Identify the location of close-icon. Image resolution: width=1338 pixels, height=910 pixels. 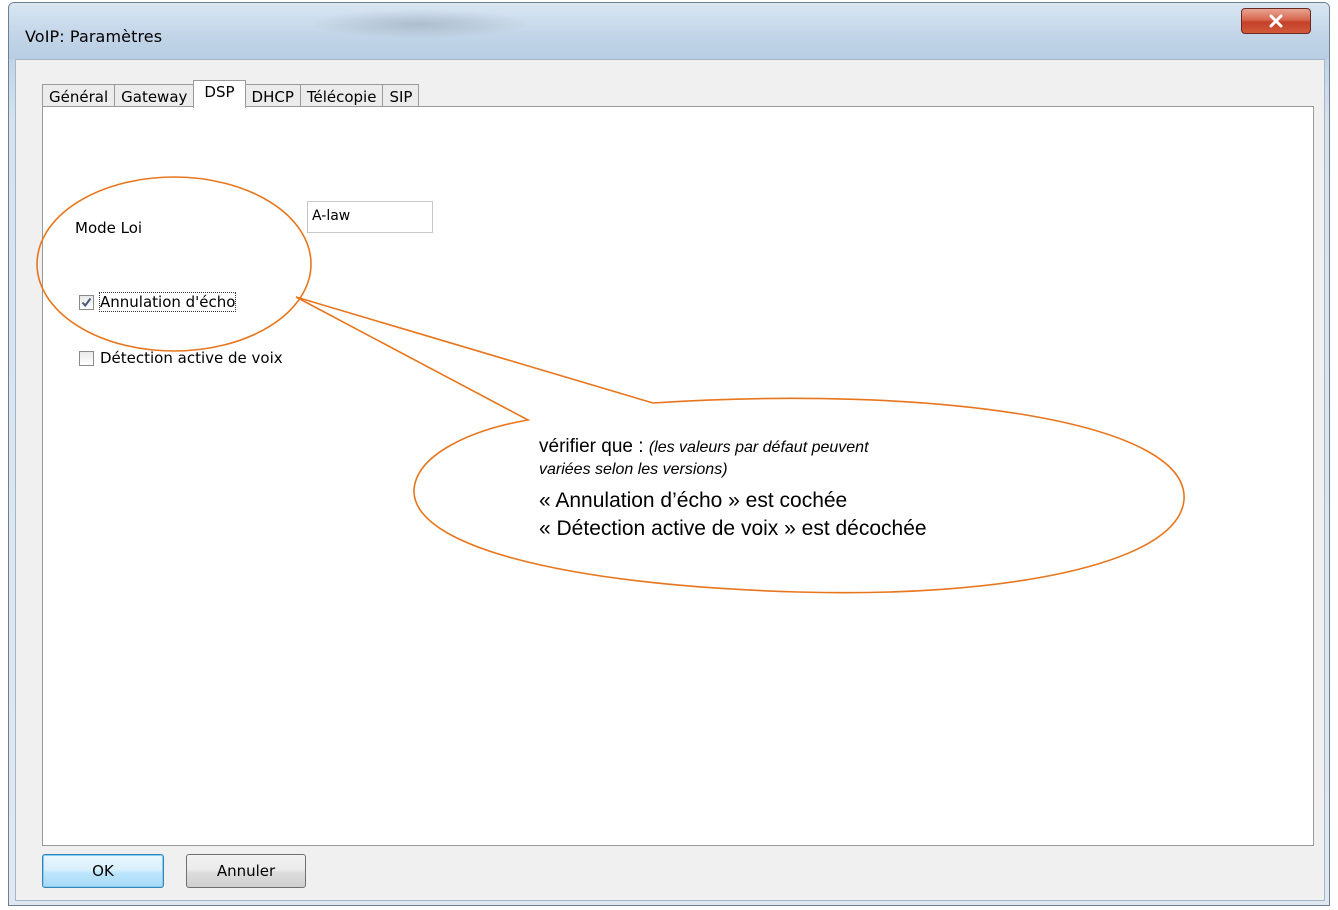
(1276, 21).